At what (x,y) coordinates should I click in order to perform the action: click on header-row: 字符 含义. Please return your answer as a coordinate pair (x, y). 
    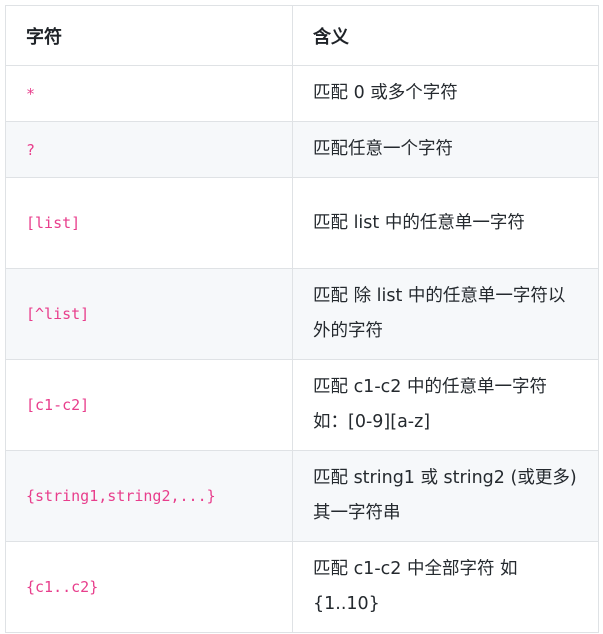
    Looking at the image, I should click on (302, 35).